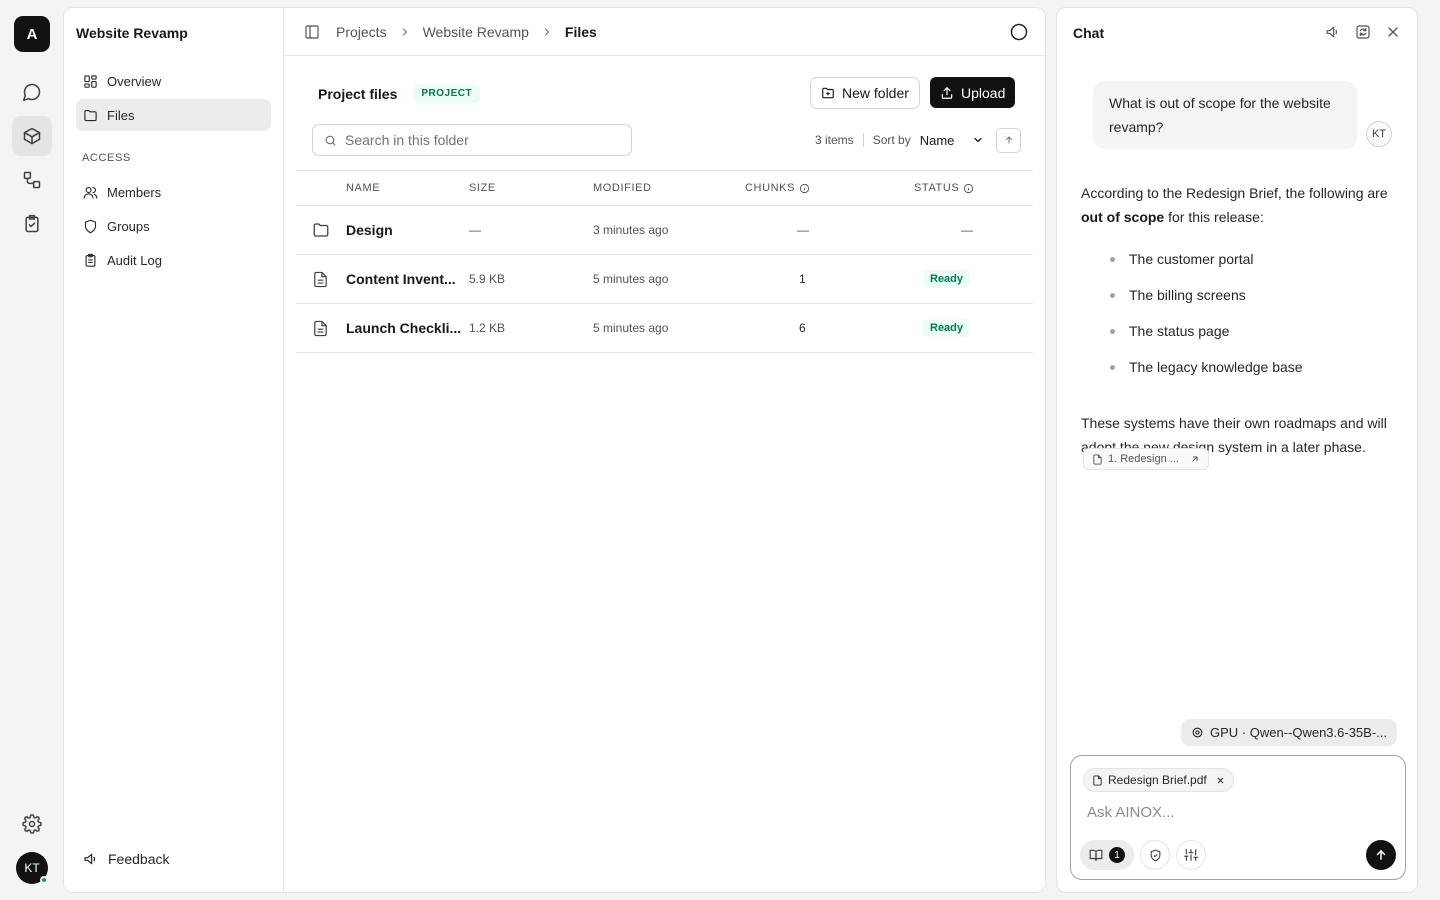  I want to click on sidebar-item-members: Members, so click(173, 192).